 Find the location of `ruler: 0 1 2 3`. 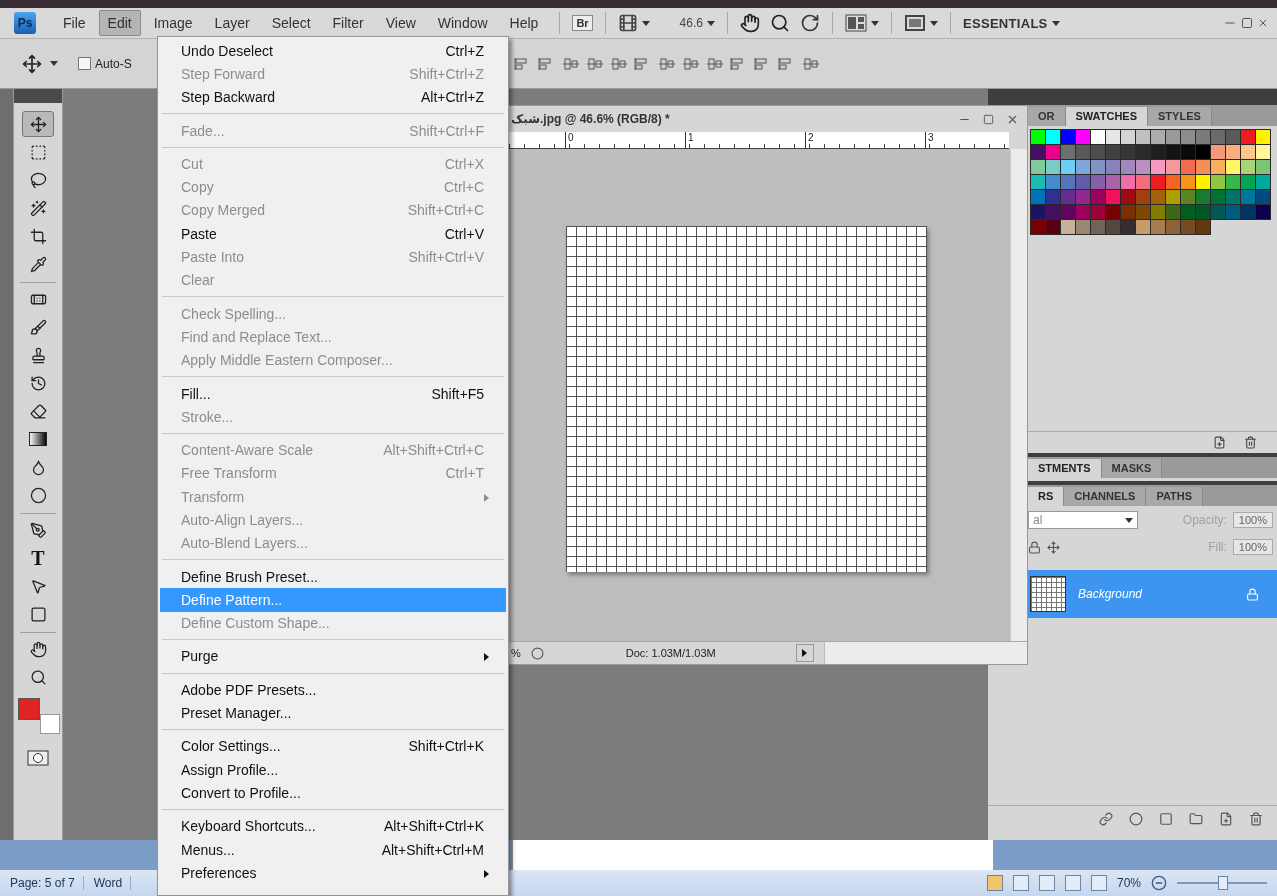

ruler: 0 1 2 3 is located at coordinates (759, 140).